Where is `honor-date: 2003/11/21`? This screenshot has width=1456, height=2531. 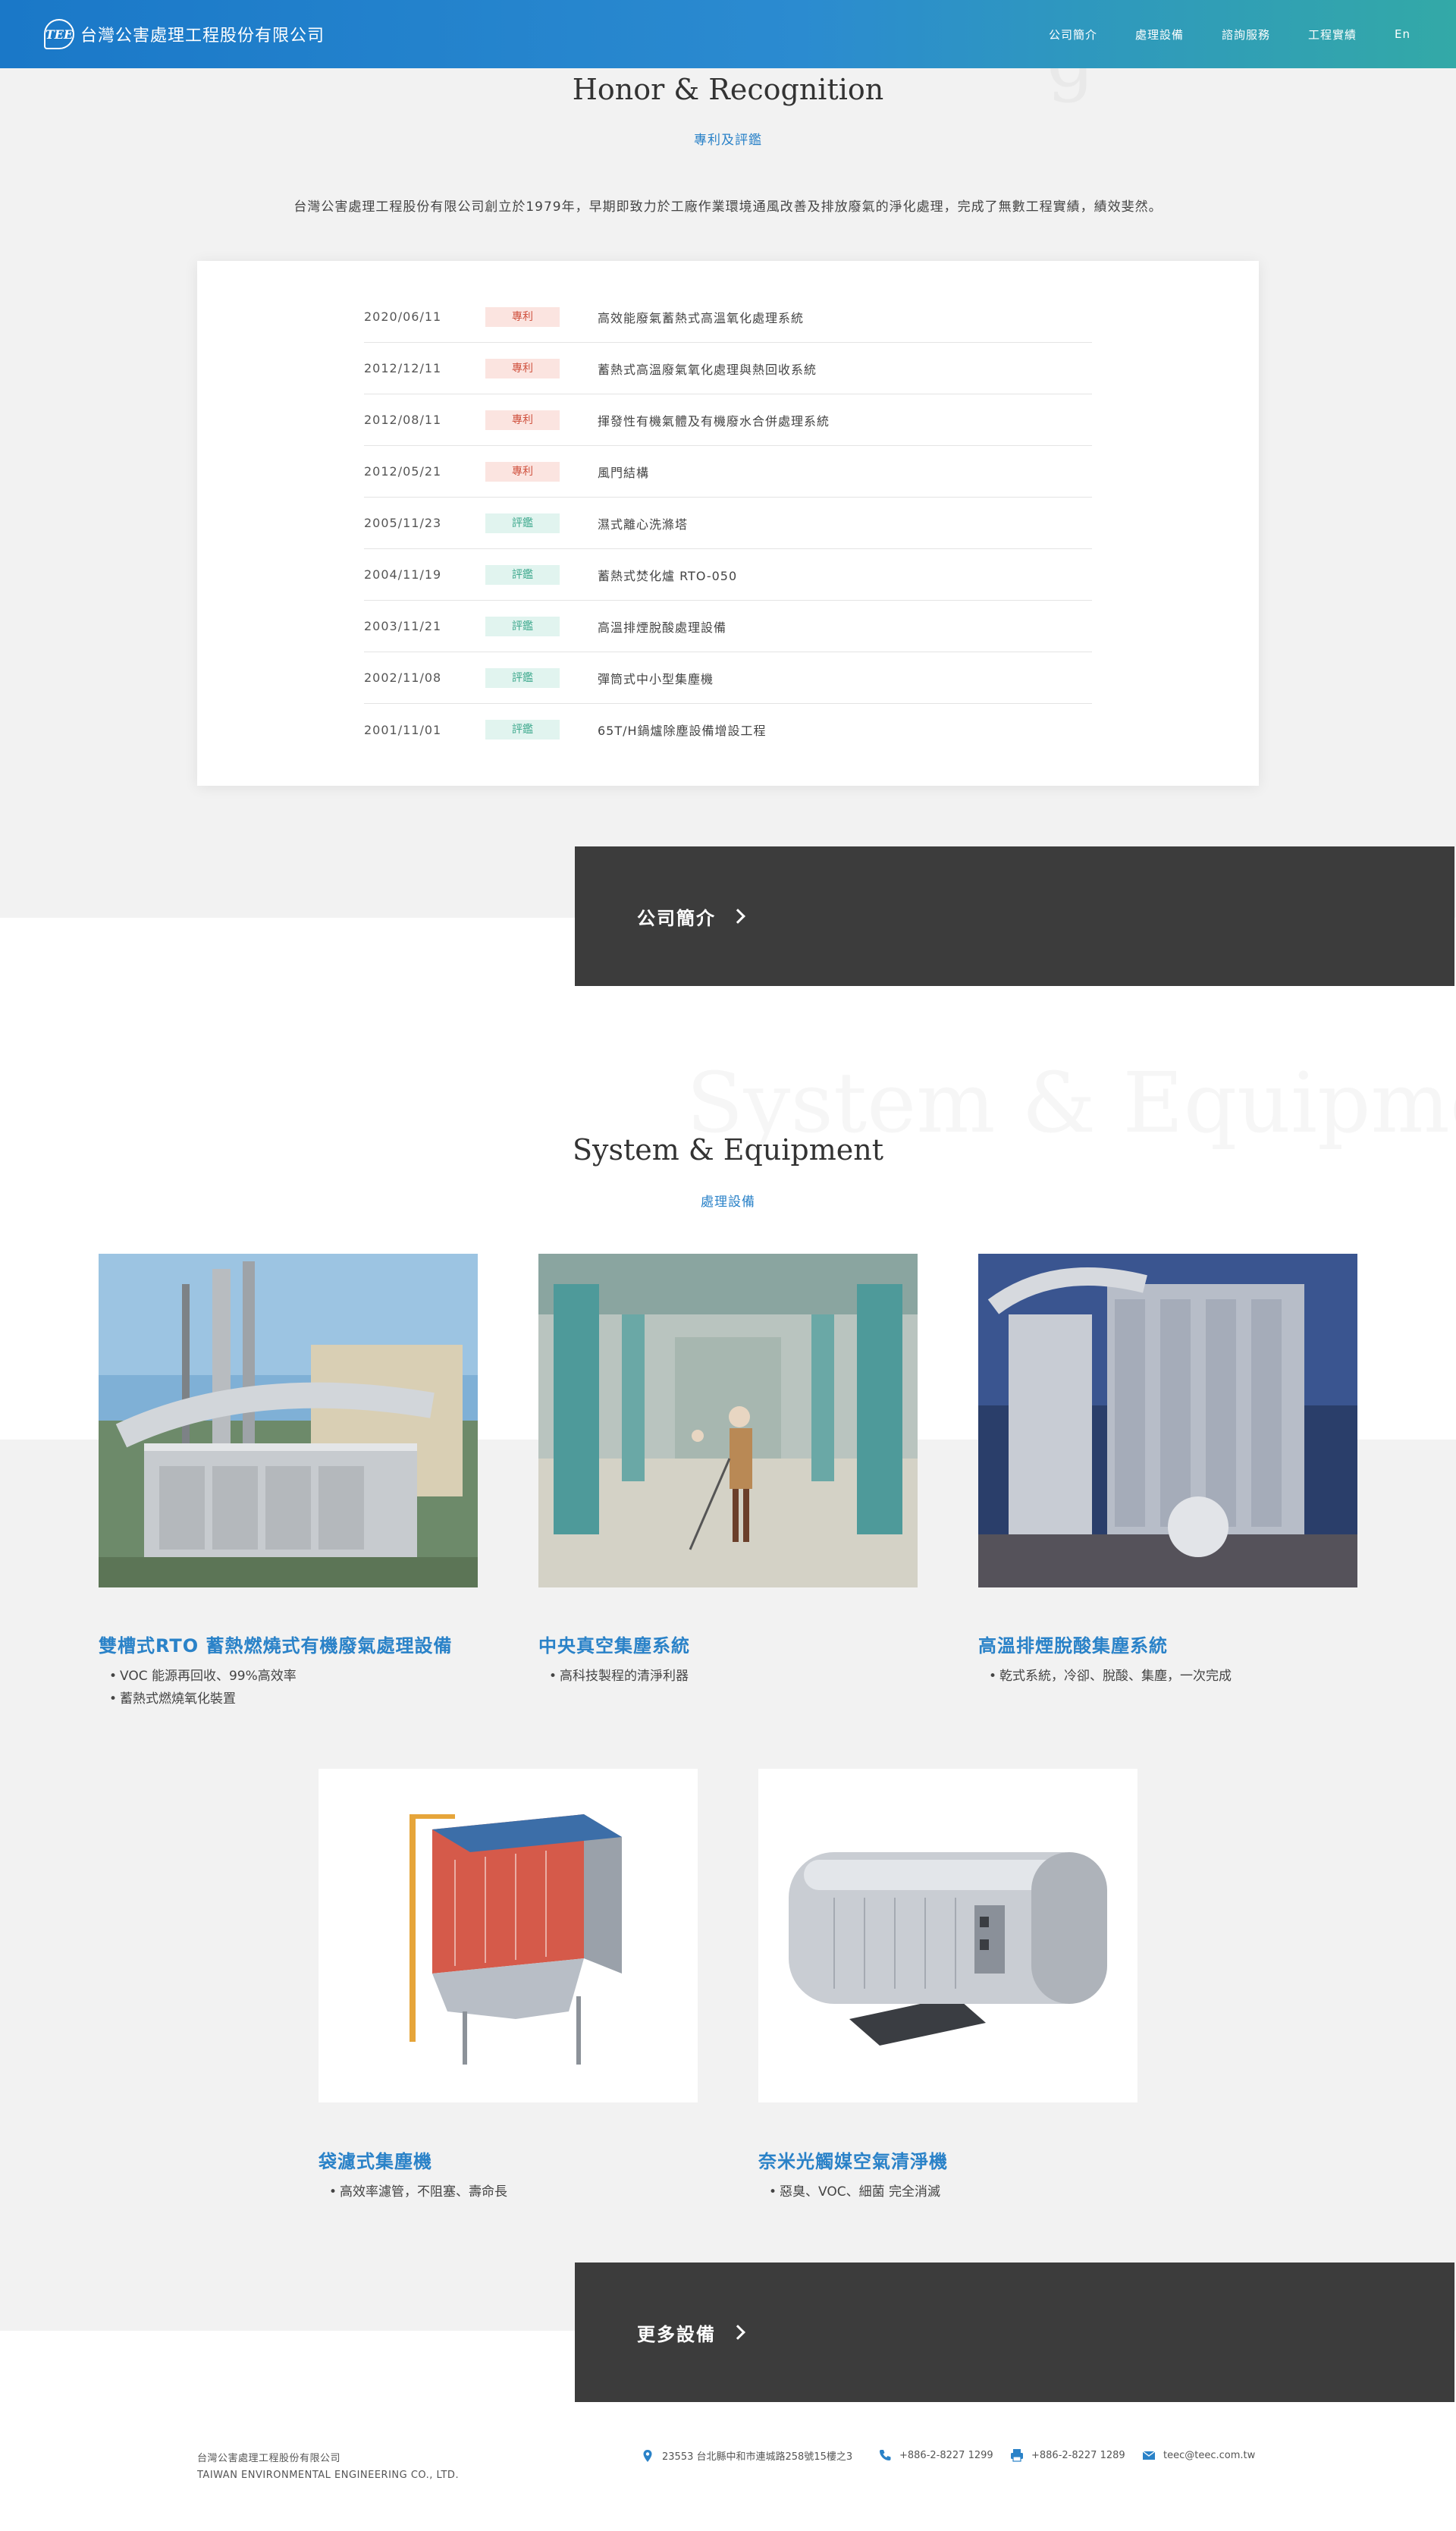
honor-date: 2003/11/21 is located at coordinates (403, 626).